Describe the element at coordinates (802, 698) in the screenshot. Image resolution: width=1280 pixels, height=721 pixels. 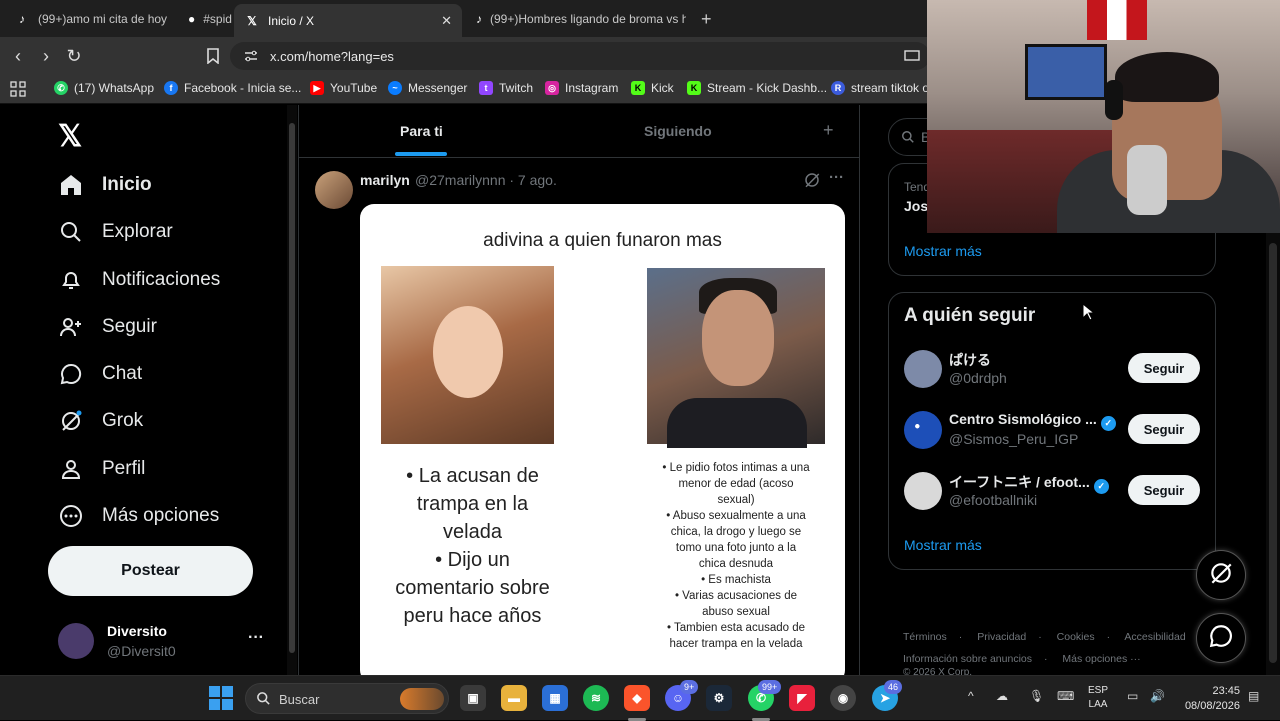
I see `game-launcher-icon: ◤` at that location.